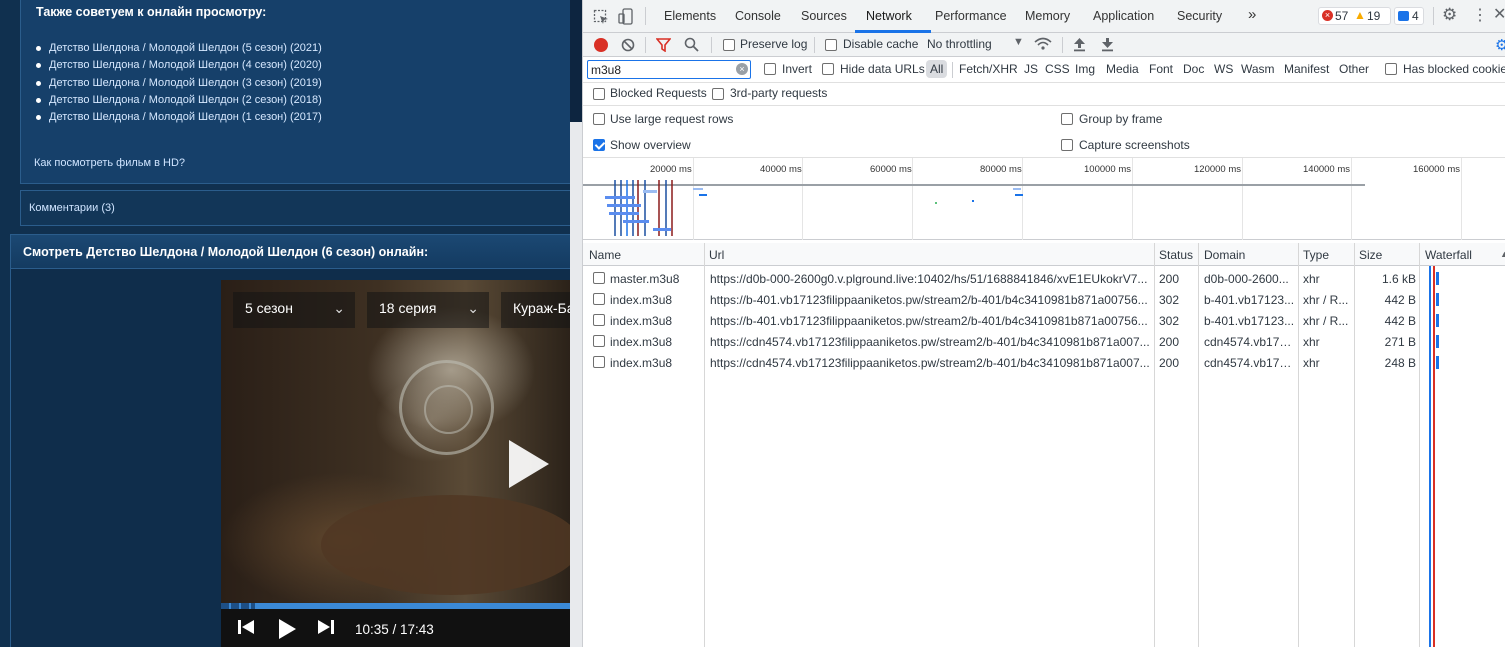  Describe the element at coordinates (889, 16) in the screenshot. I see `tab-network: Network` at that location.